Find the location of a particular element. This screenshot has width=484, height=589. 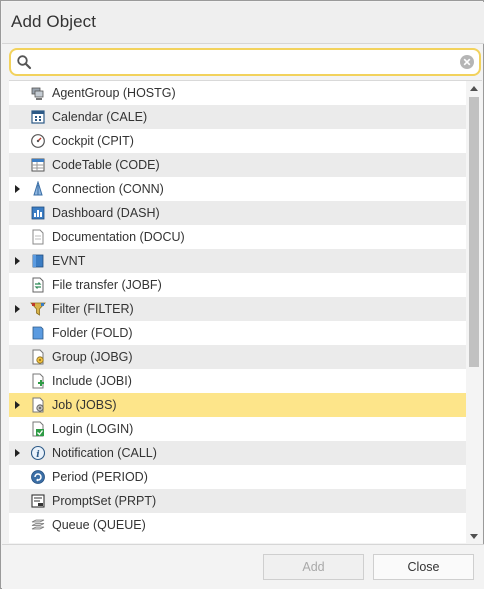

info-icon: i is located at coordinates (38, 453).